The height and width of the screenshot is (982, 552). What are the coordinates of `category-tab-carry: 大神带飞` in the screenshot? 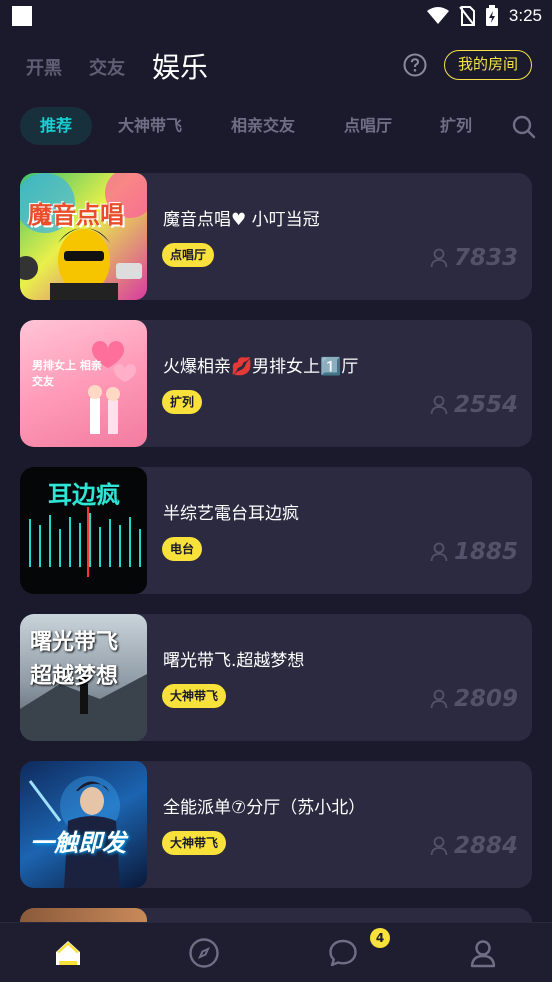 It's located at (150, 126).